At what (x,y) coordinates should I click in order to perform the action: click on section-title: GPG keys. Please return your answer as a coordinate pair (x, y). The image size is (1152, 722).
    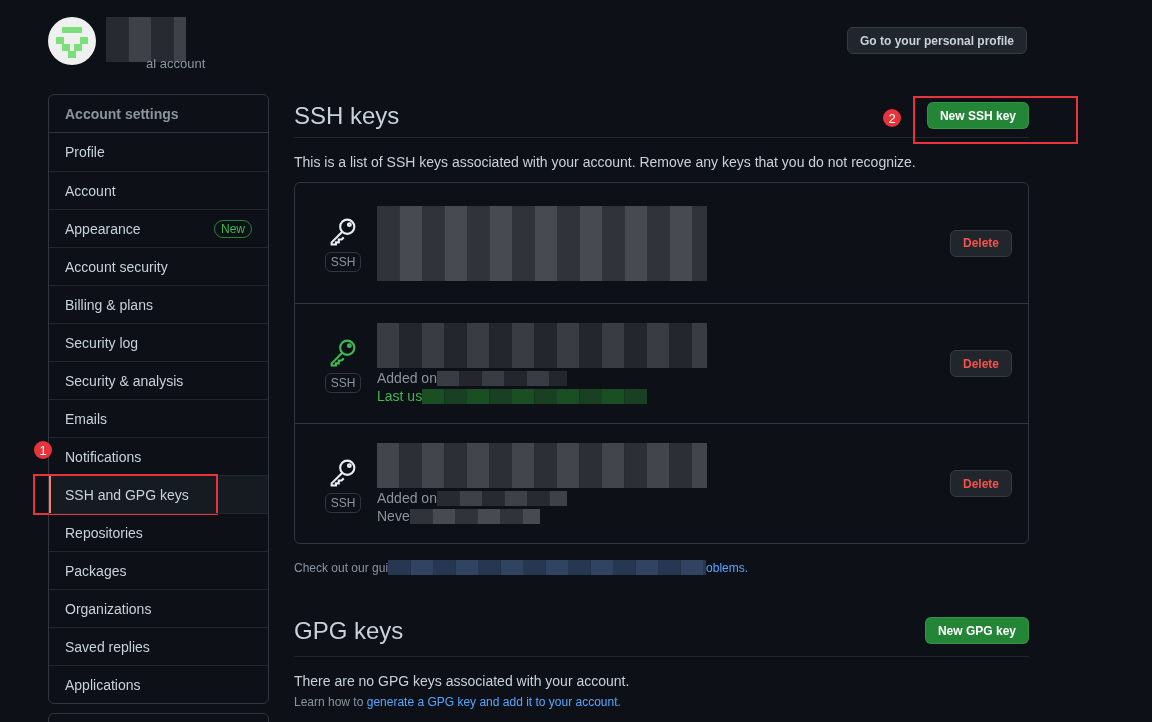
    Looking at the image, I should click on (349, 630).